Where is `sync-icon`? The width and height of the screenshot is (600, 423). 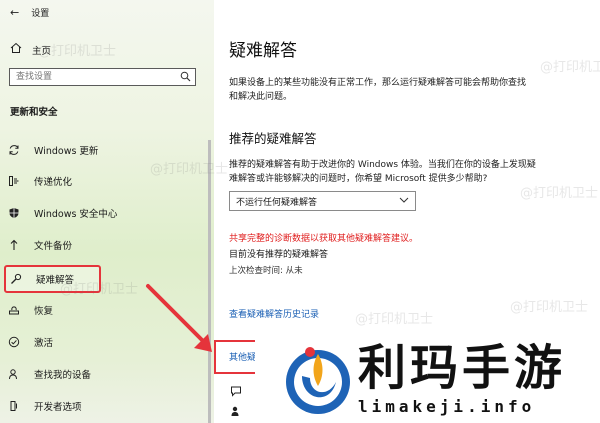 sync-icon is located at coordinates (19, 150).